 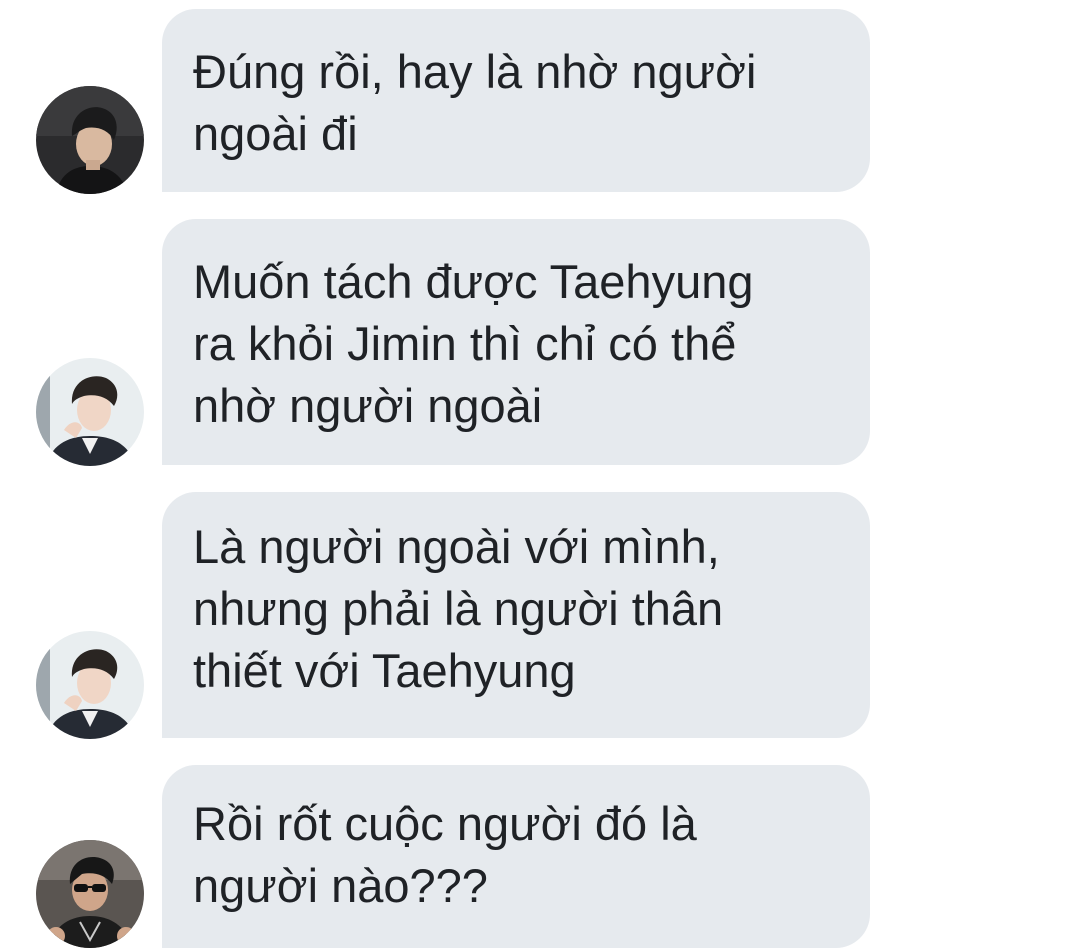 I want to click on dark-portrait-avatar-icon, so click(x=90, y=140).